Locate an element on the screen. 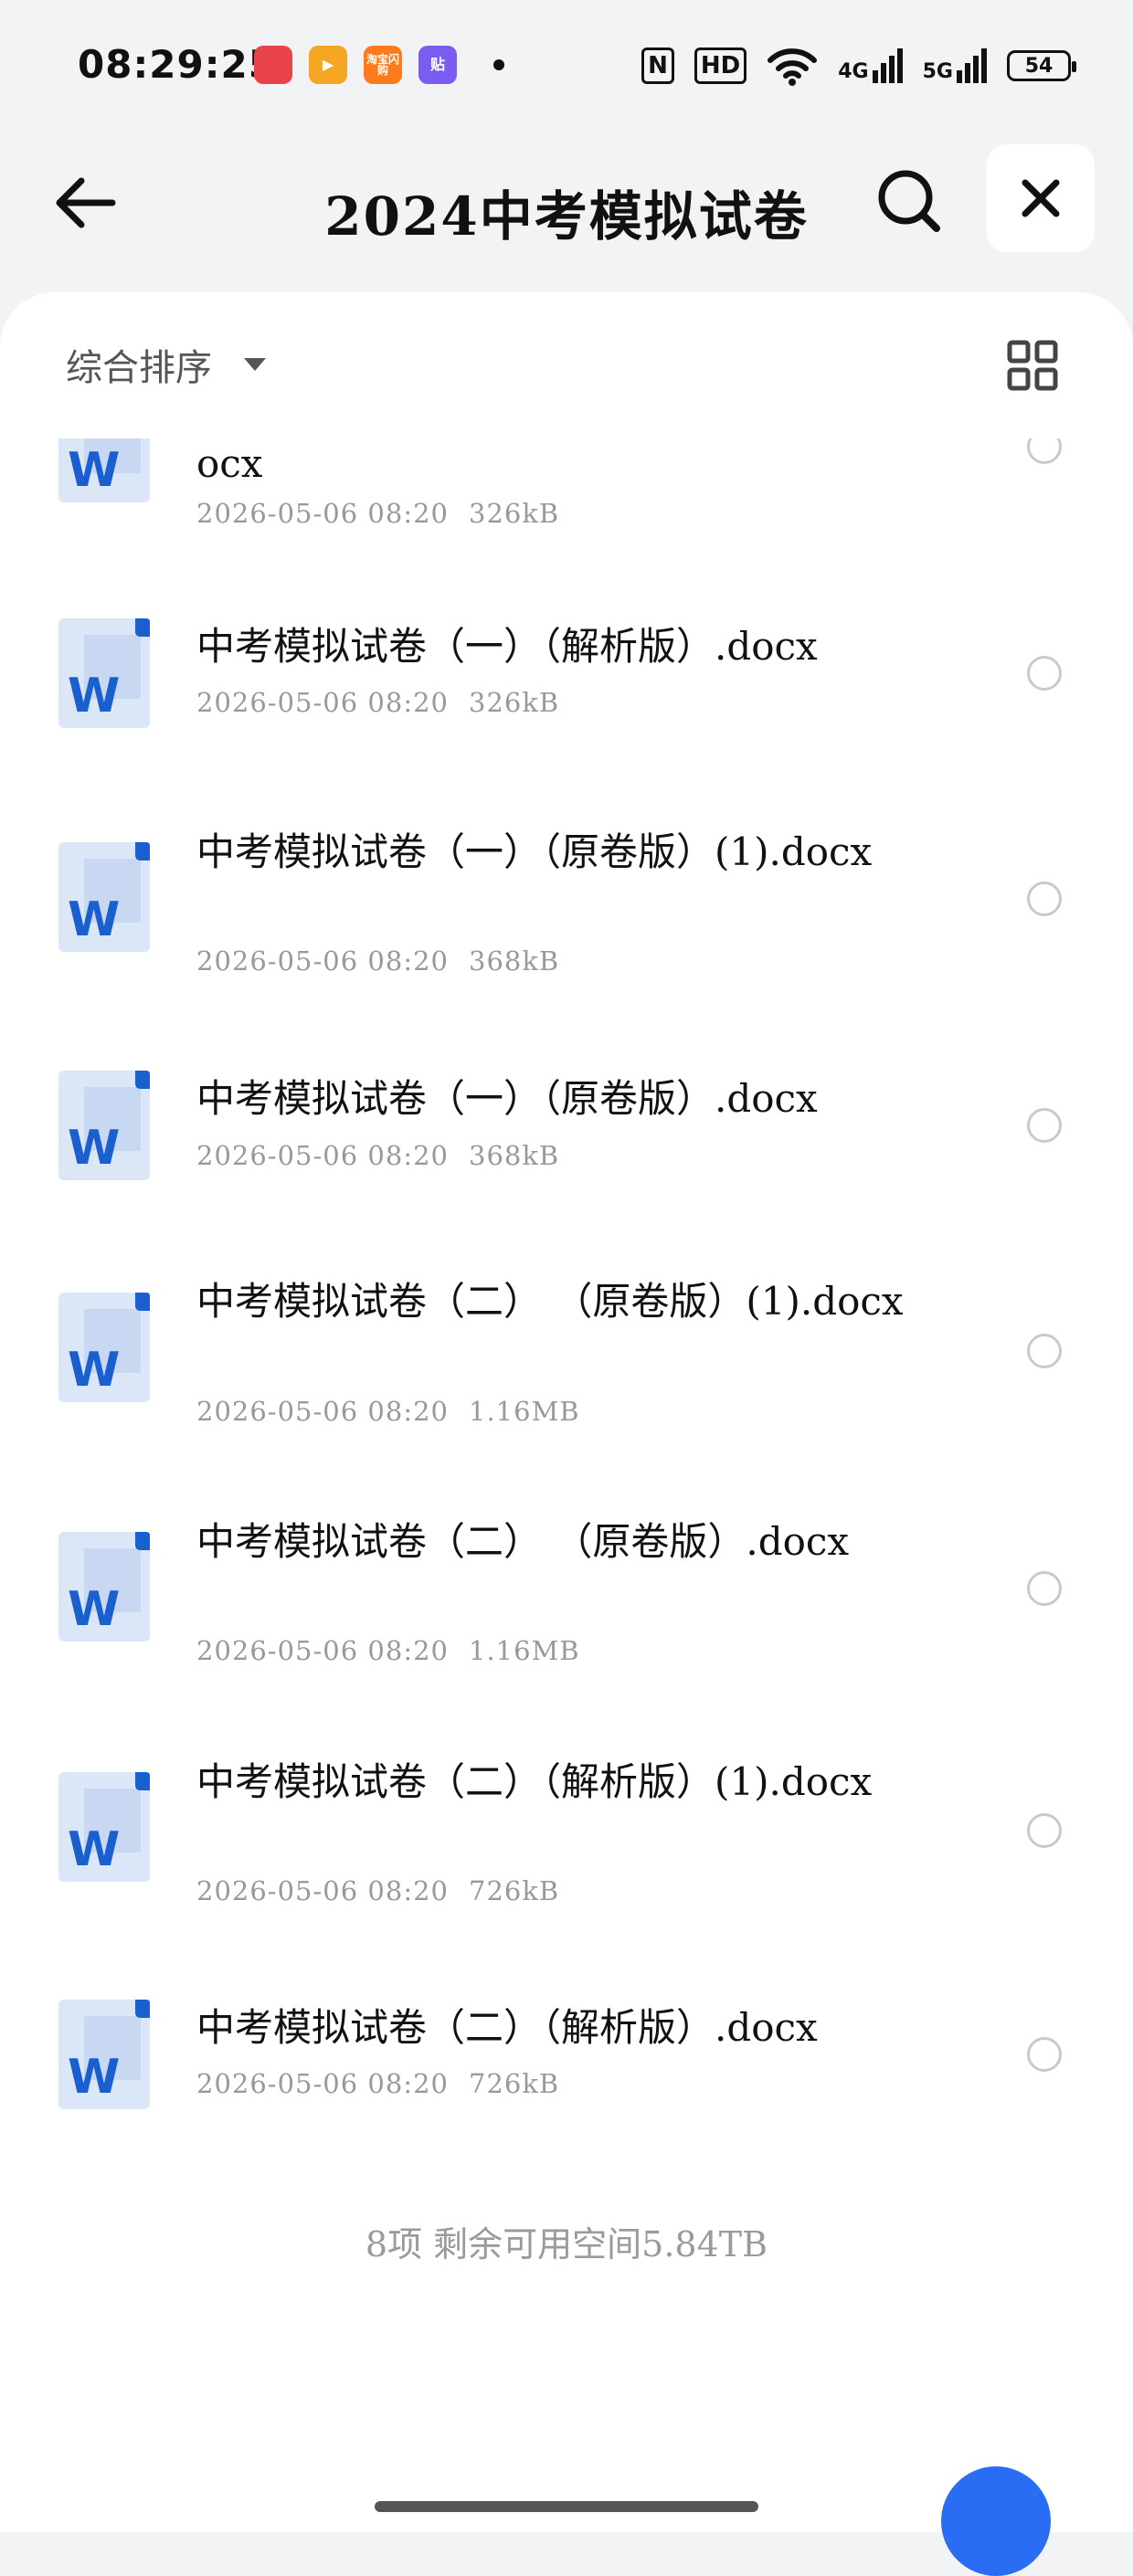  app-label: 淘宝闪购 is located at coordinates (382, 65).